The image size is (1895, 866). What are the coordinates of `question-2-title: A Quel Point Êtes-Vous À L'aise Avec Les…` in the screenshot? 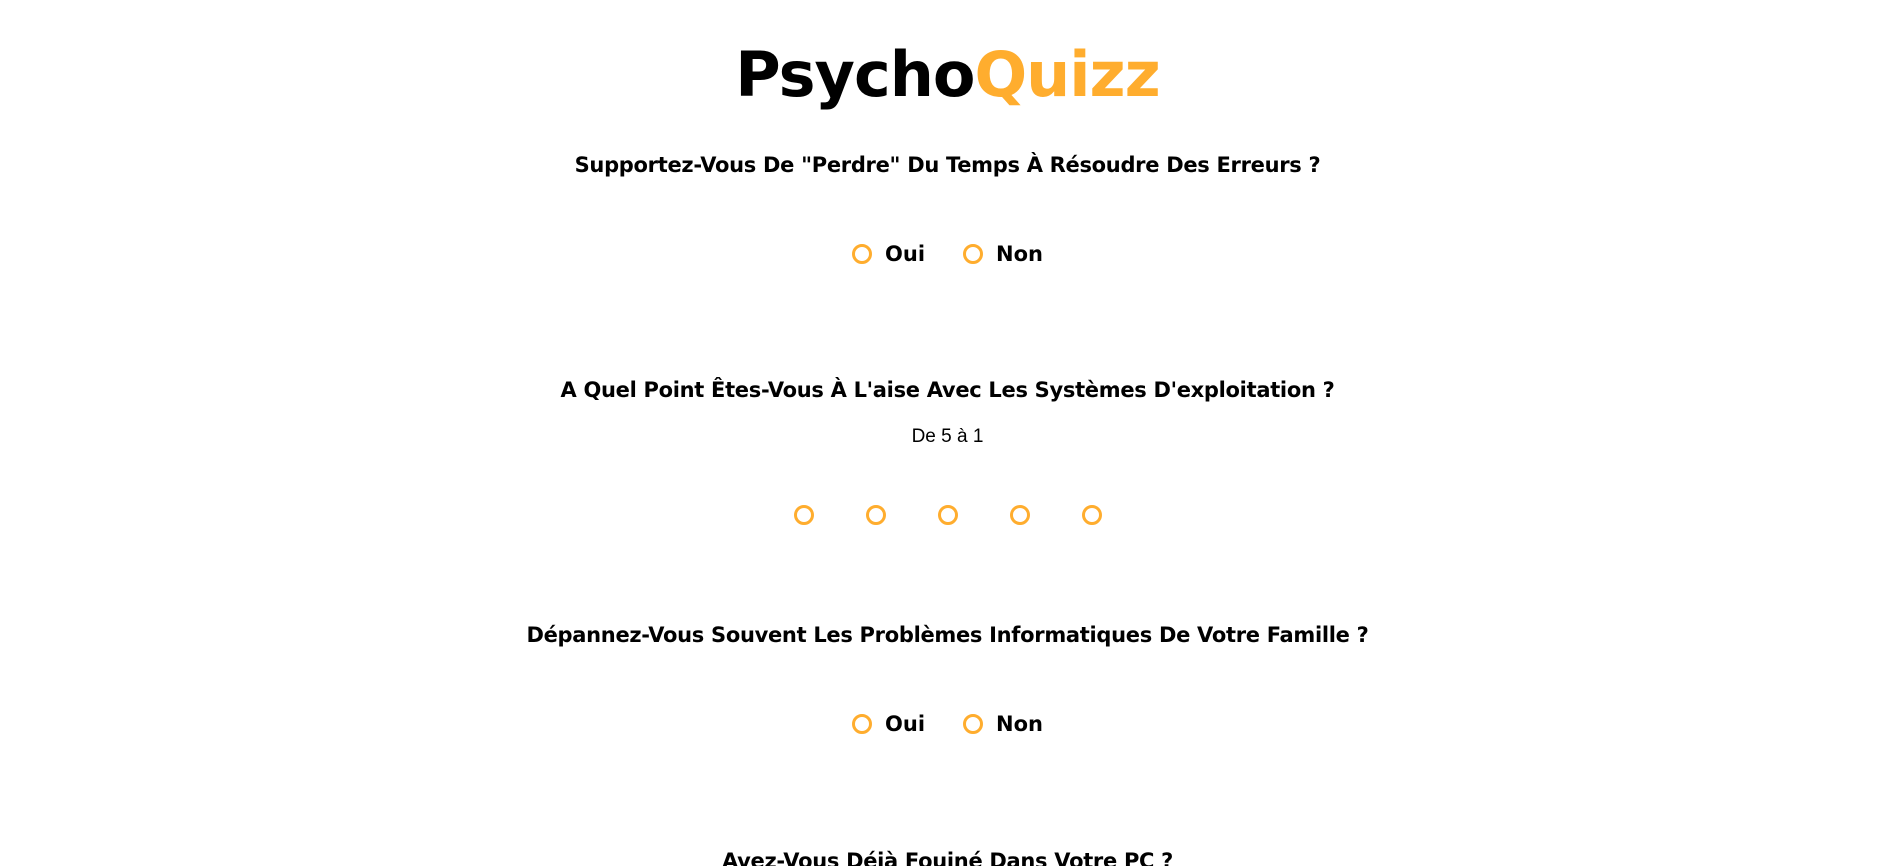 It's located at (947, 390).